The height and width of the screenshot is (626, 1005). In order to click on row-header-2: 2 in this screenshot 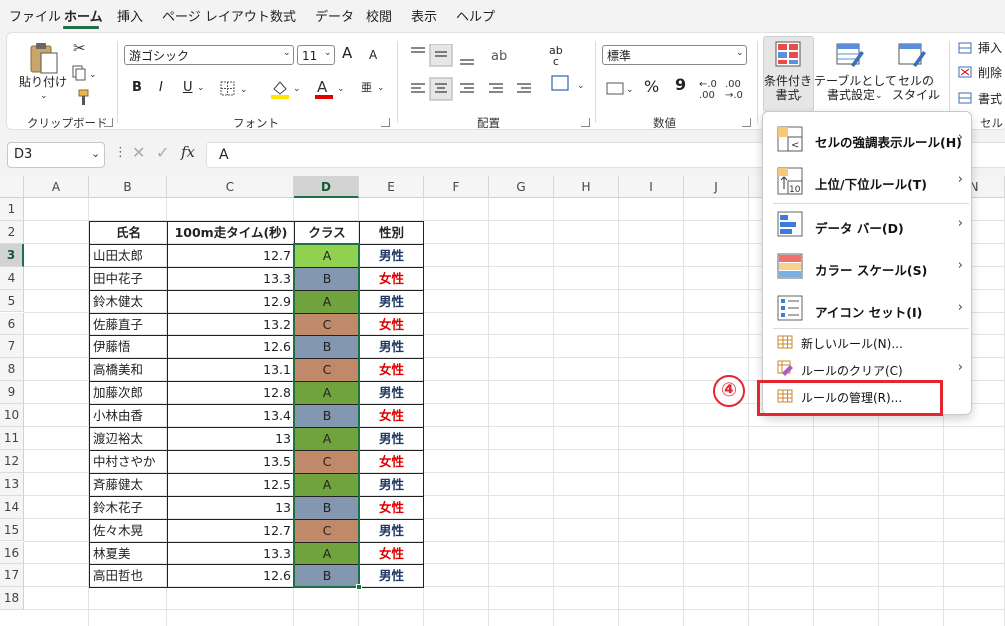, I will do `click(12, 232)`.